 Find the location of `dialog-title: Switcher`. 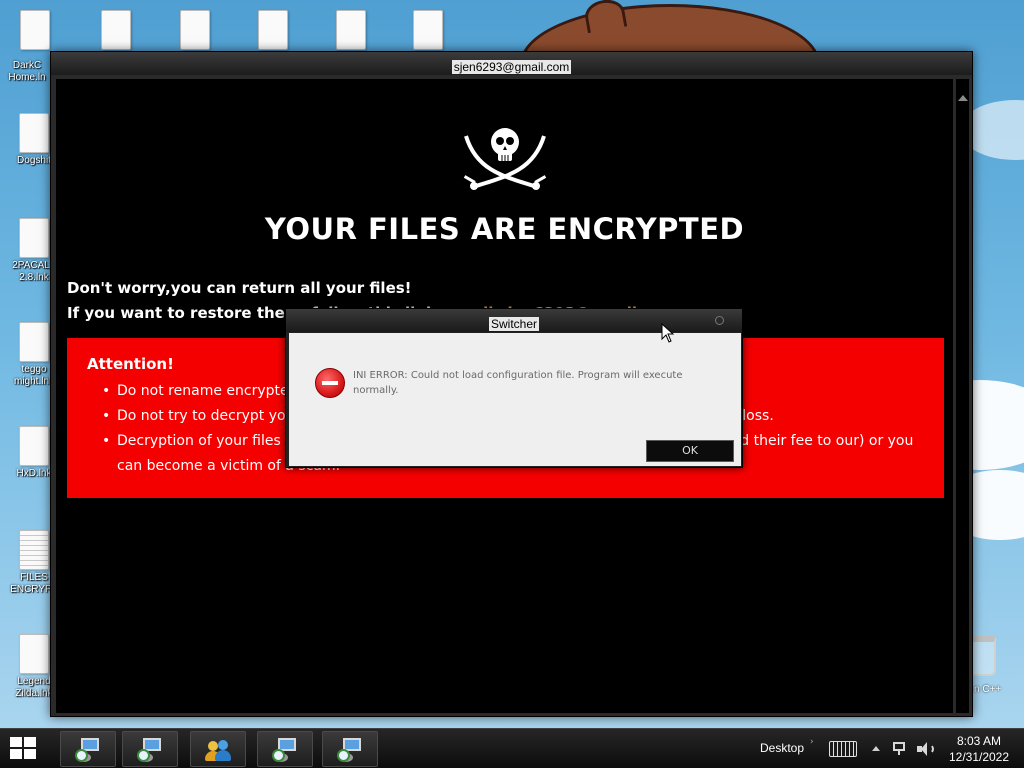

dialog-title: Switcher is located at coordinates (513, 324).